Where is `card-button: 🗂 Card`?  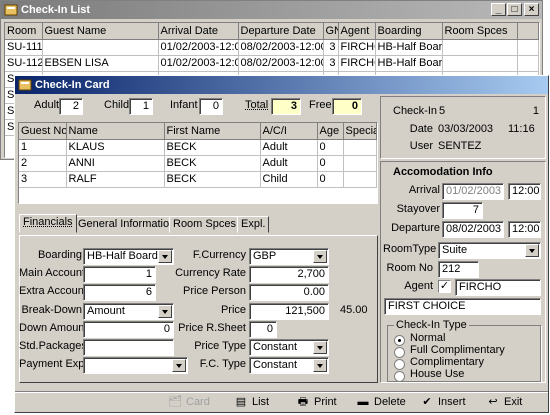 card-button: 🗂 Card is located at coordinates (188, 402).